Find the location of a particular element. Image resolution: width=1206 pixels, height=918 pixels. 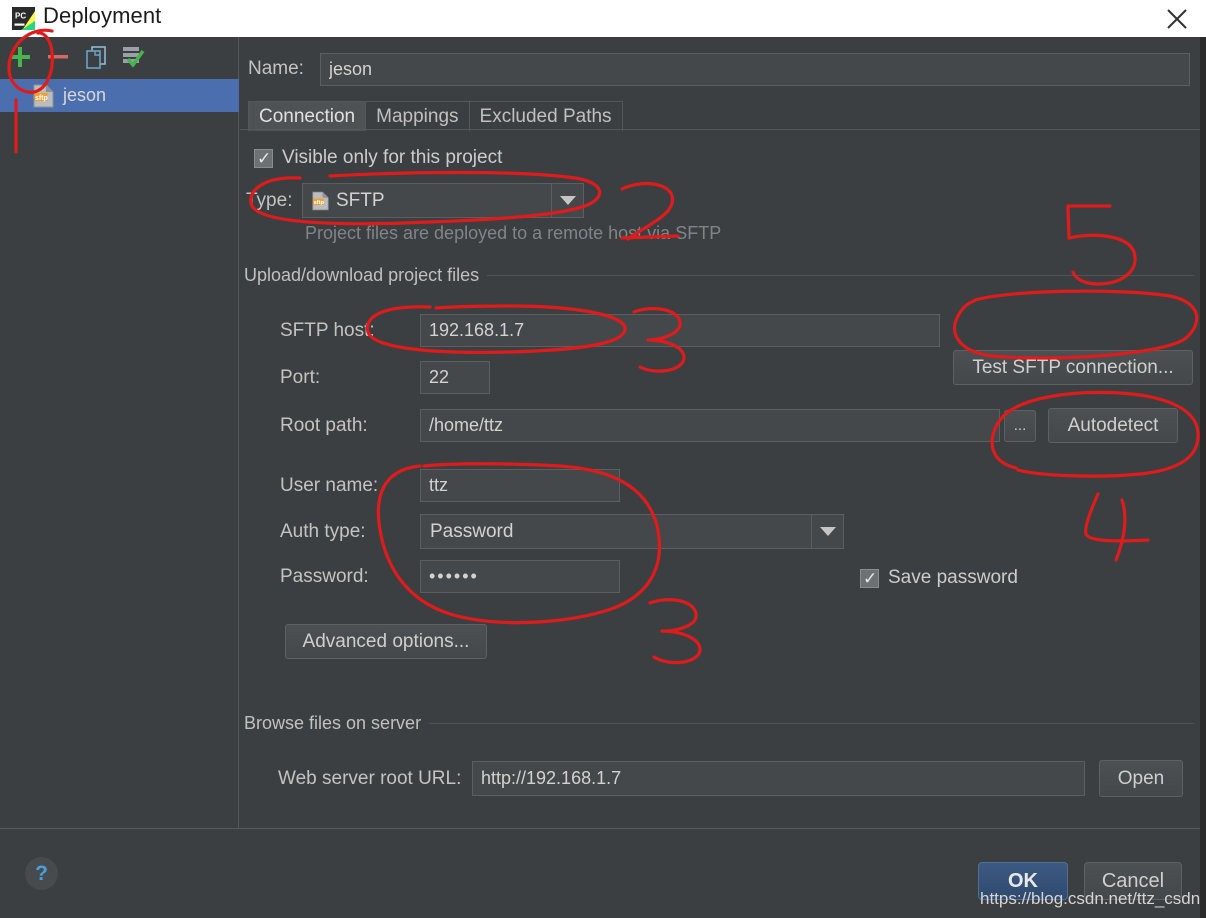

open-url-label: Open is located at coordinates (1141, 778).